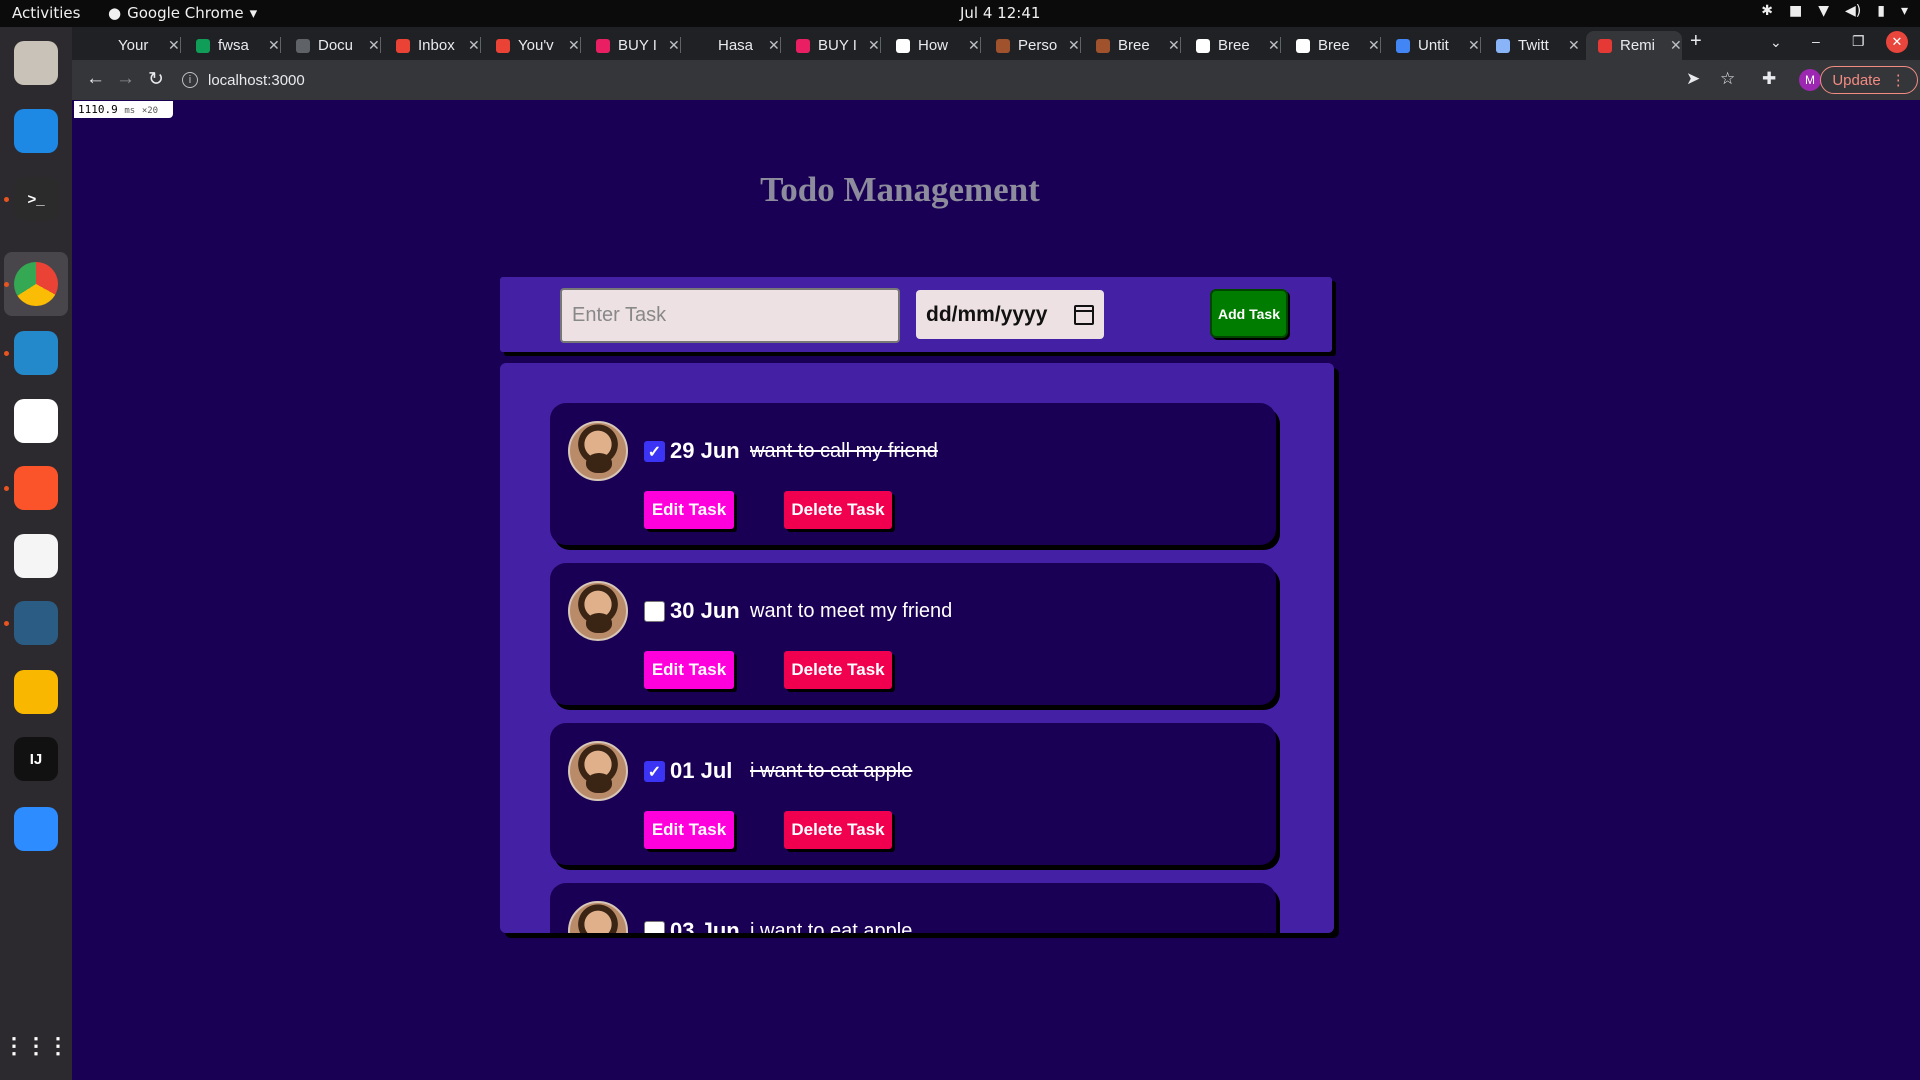 The width and height of the screenshot is (1920, 1080). Describe the element at coordinates (1858, 41) in the screenshot. I see `restore-icon: ❐` at that location.